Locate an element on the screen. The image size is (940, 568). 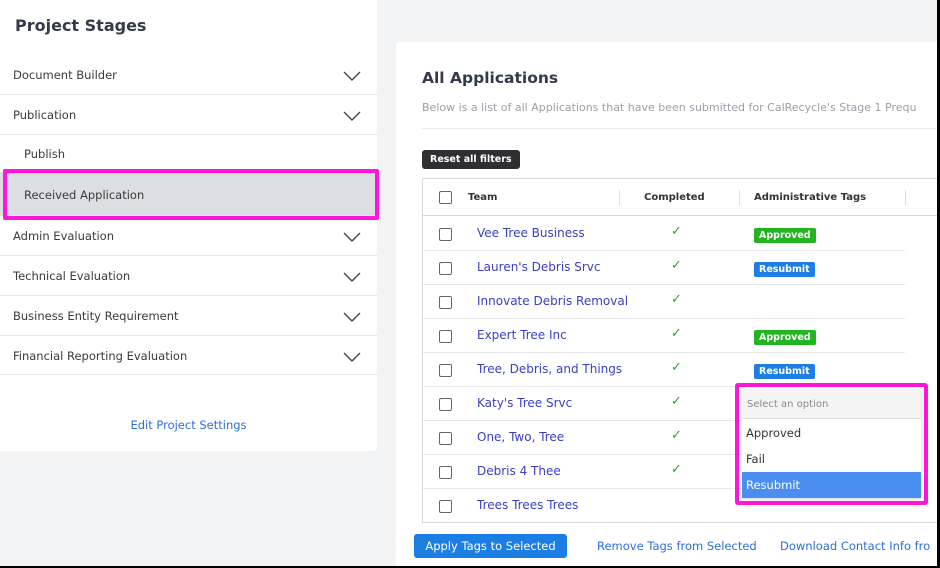
page-title: All Applications is located at coordinates (490, 78).